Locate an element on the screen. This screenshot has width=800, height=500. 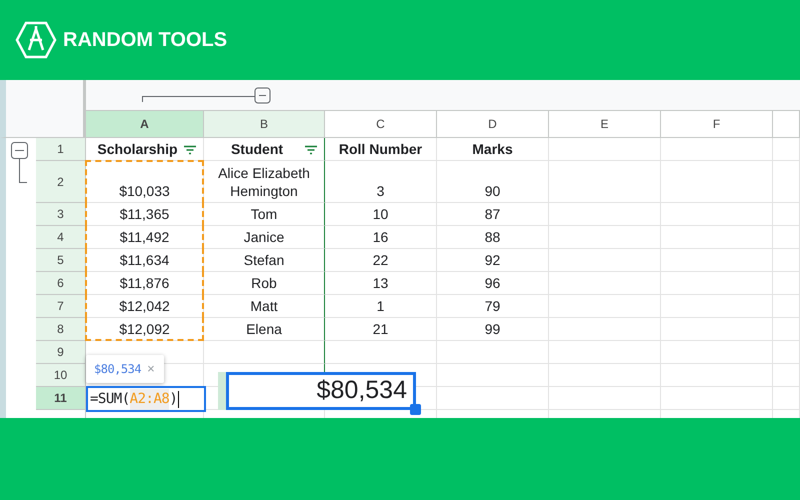
cell-text: 21 is located at coordinates (380, 329).